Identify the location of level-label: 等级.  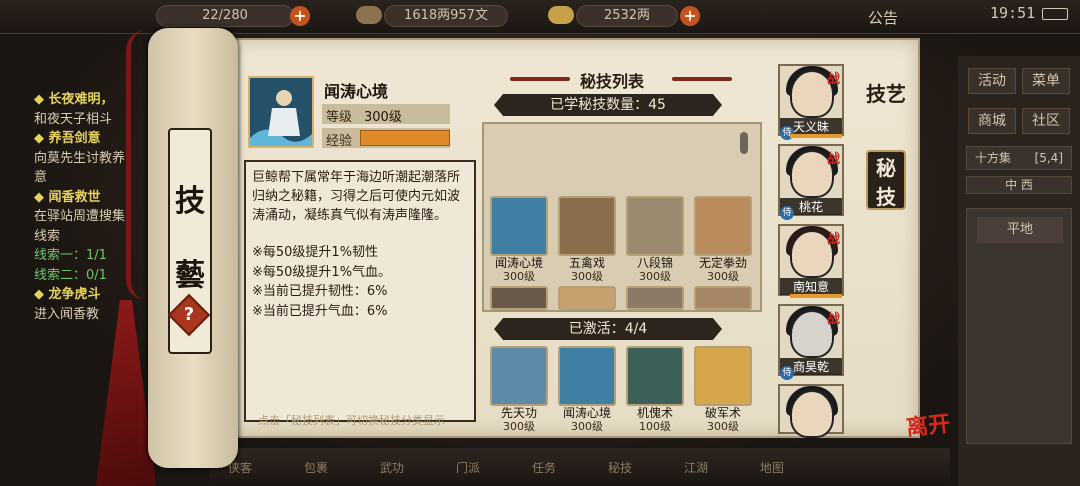
(339, 117).